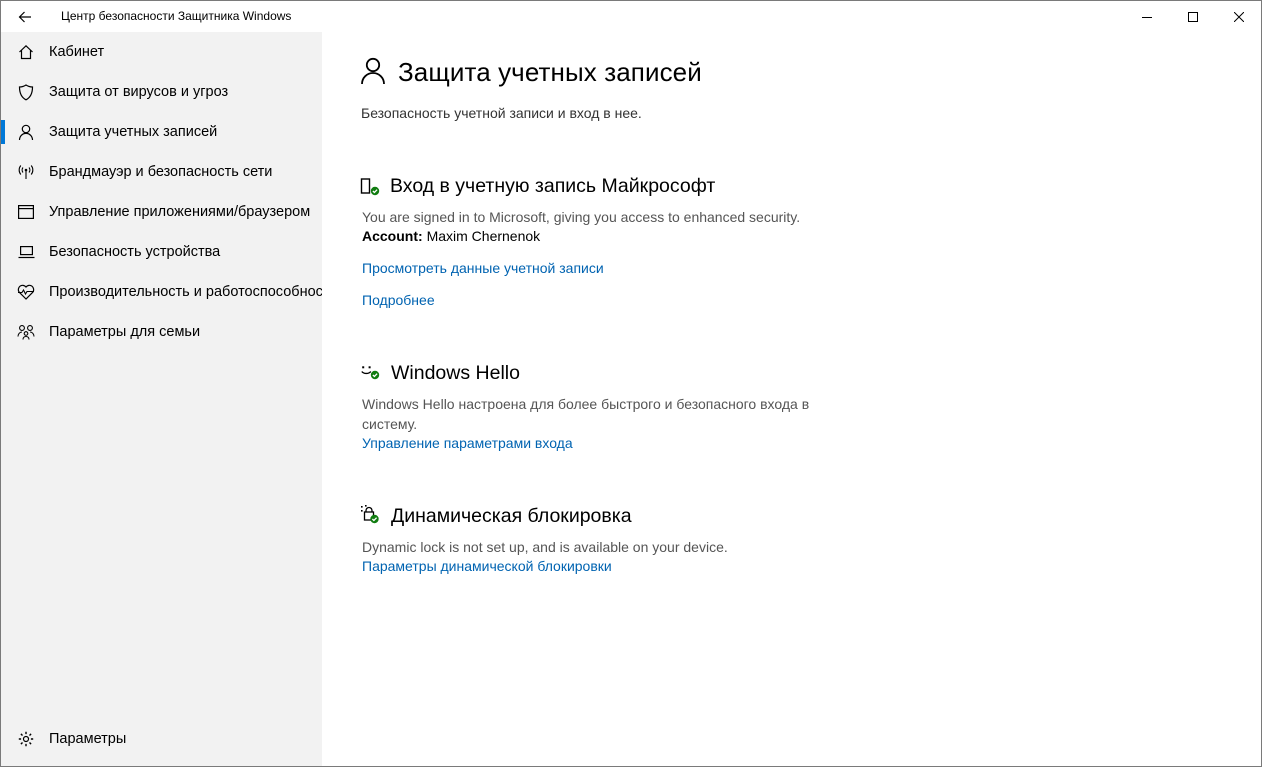  Describe the element at coordinates (467, 443) in the screenshot. I see `manage-sign-in-options-link: Управление параметрами входа` at that location.